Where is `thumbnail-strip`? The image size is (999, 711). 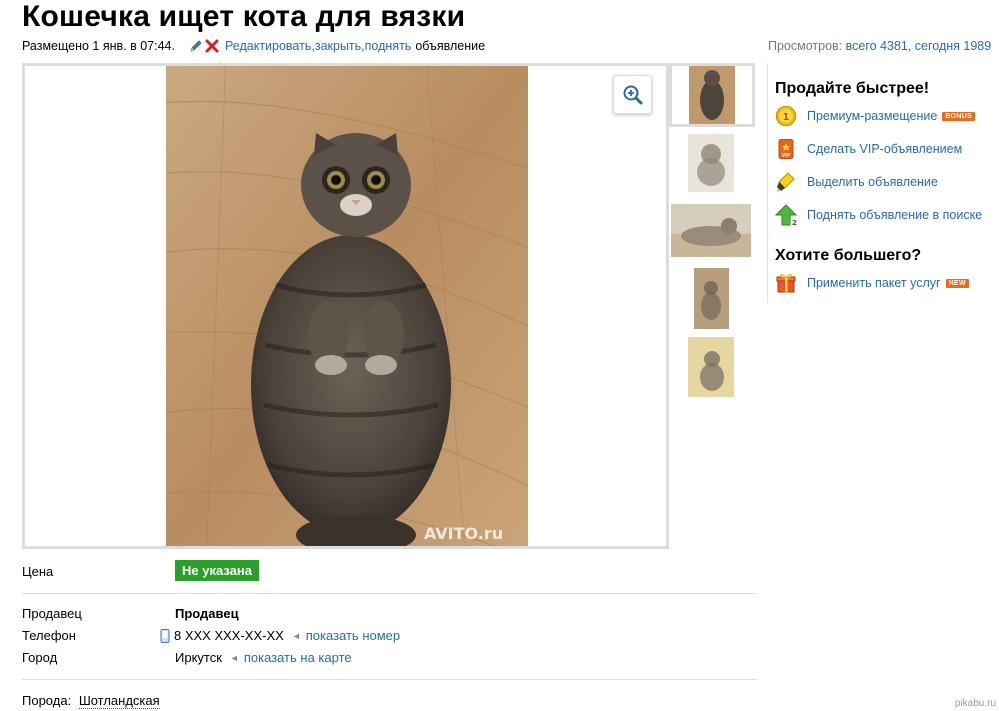
thumbnail-strip is located at coordinates (712, 306).